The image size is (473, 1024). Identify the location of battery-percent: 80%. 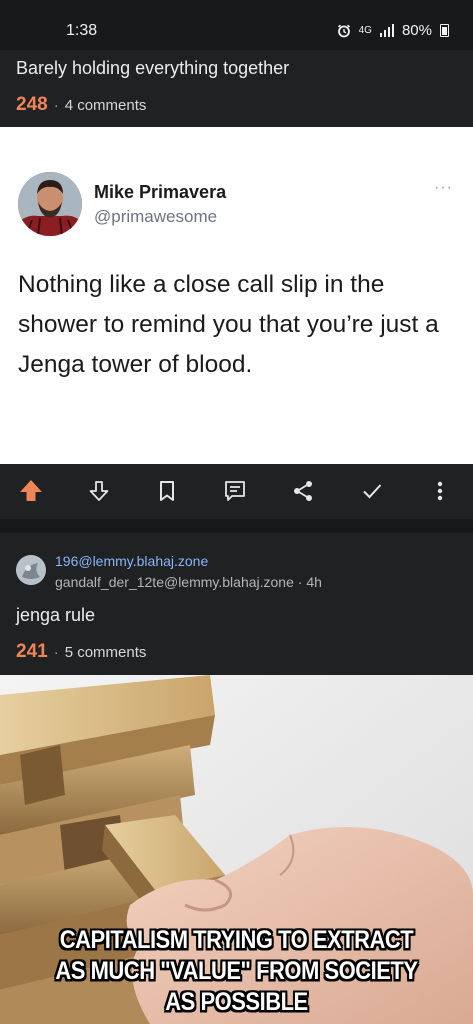
(416, 30).